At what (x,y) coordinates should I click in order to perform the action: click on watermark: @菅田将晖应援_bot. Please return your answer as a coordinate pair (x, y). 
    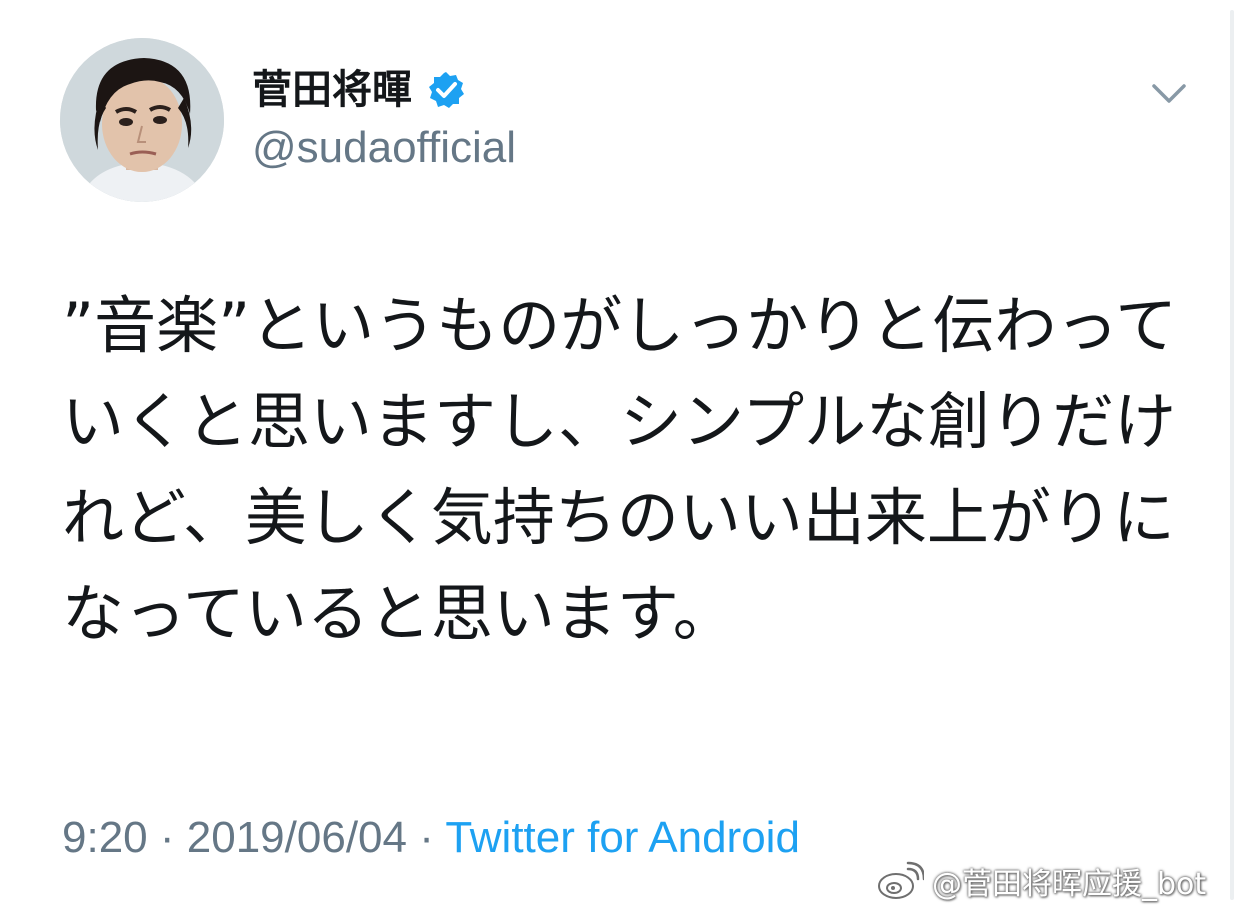
    Looking at the image, I should click on (1041, 881).